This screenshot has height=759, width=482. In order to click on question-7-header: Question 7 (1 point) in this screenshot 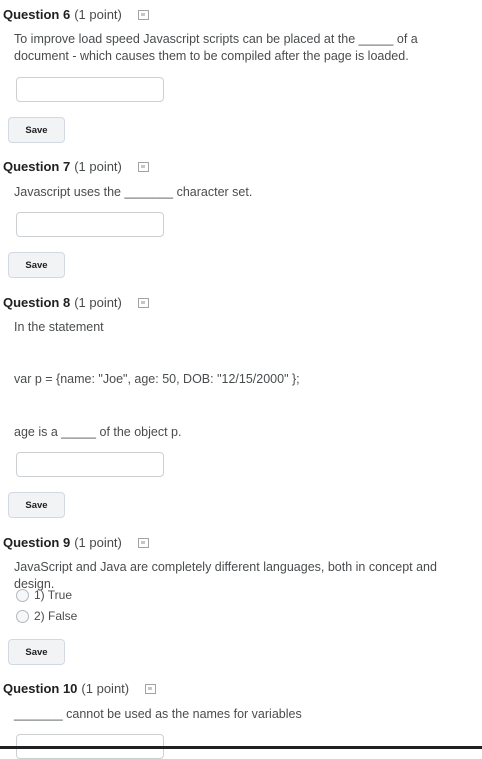, I will do `click(76, 166)`.